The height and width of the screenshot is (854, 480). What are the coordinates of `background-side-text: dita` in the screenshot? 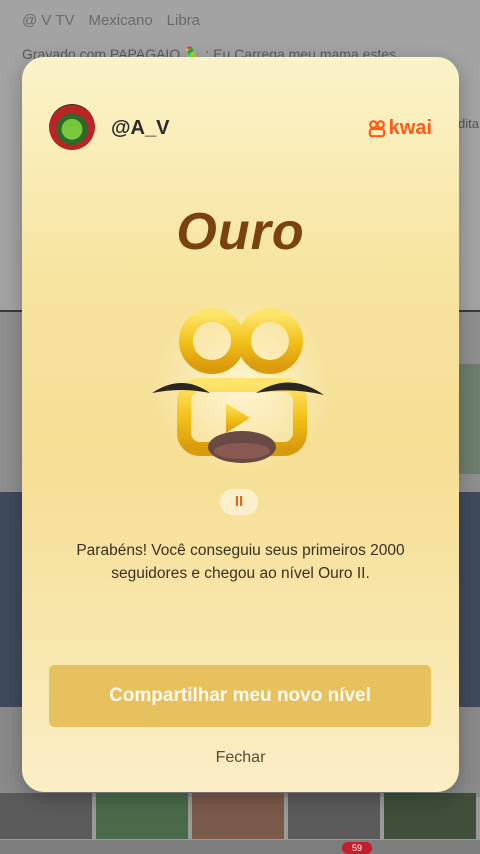 It's located at (468, 123).